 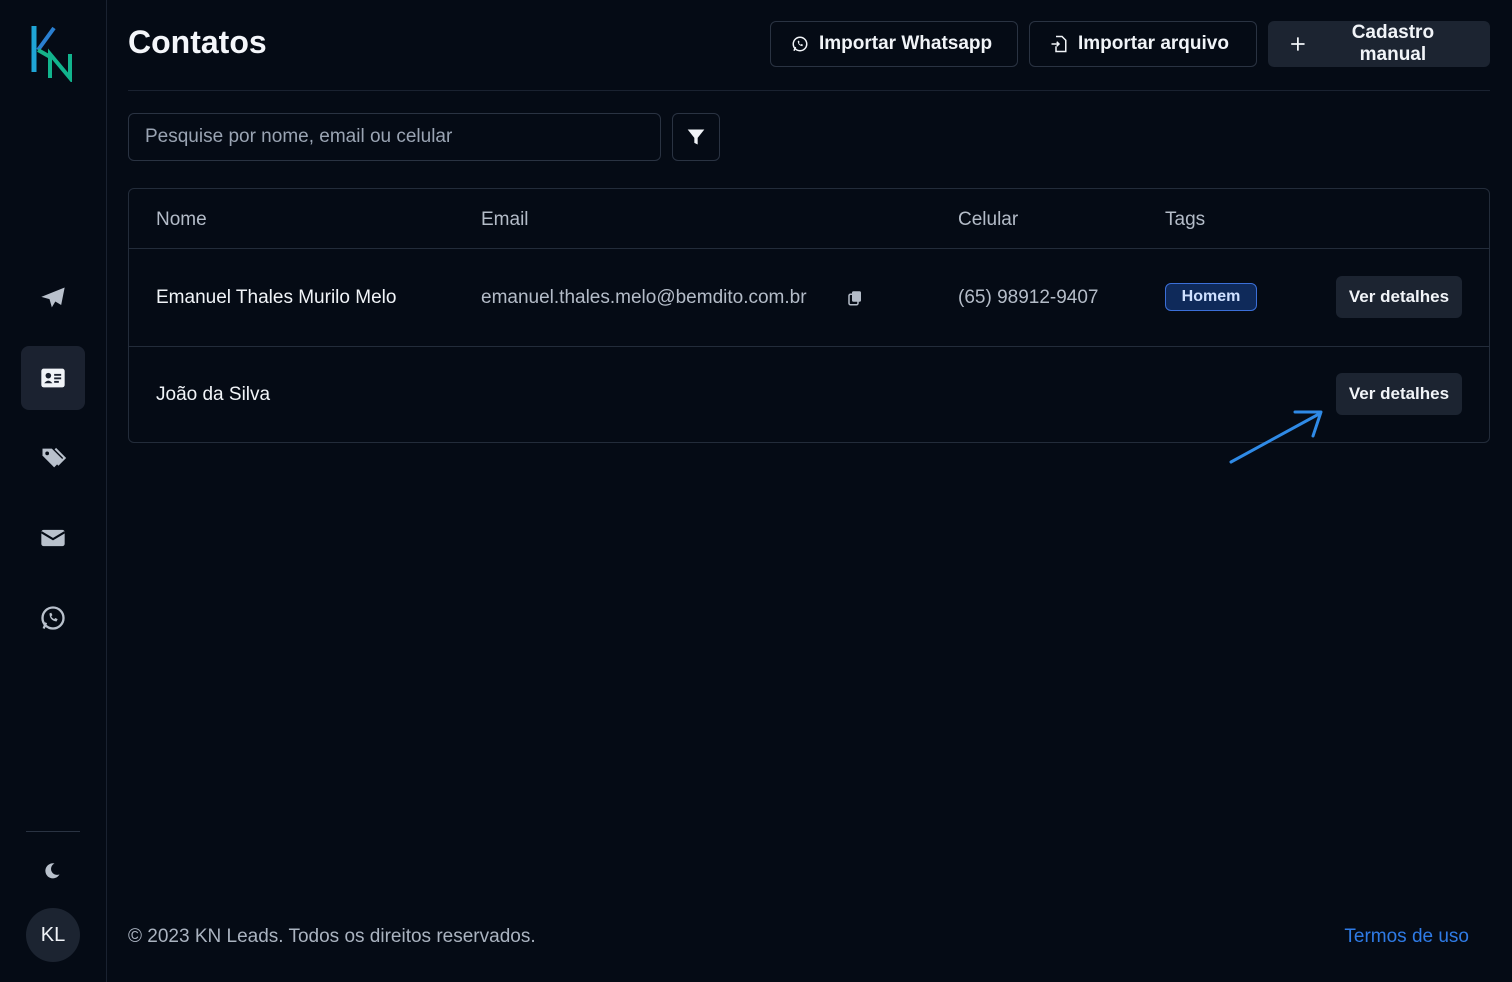 What do you see at coordinates (988, 219) in the screenshot?
I see `column-header-phone: Celular` at bounding box center [988, 219].